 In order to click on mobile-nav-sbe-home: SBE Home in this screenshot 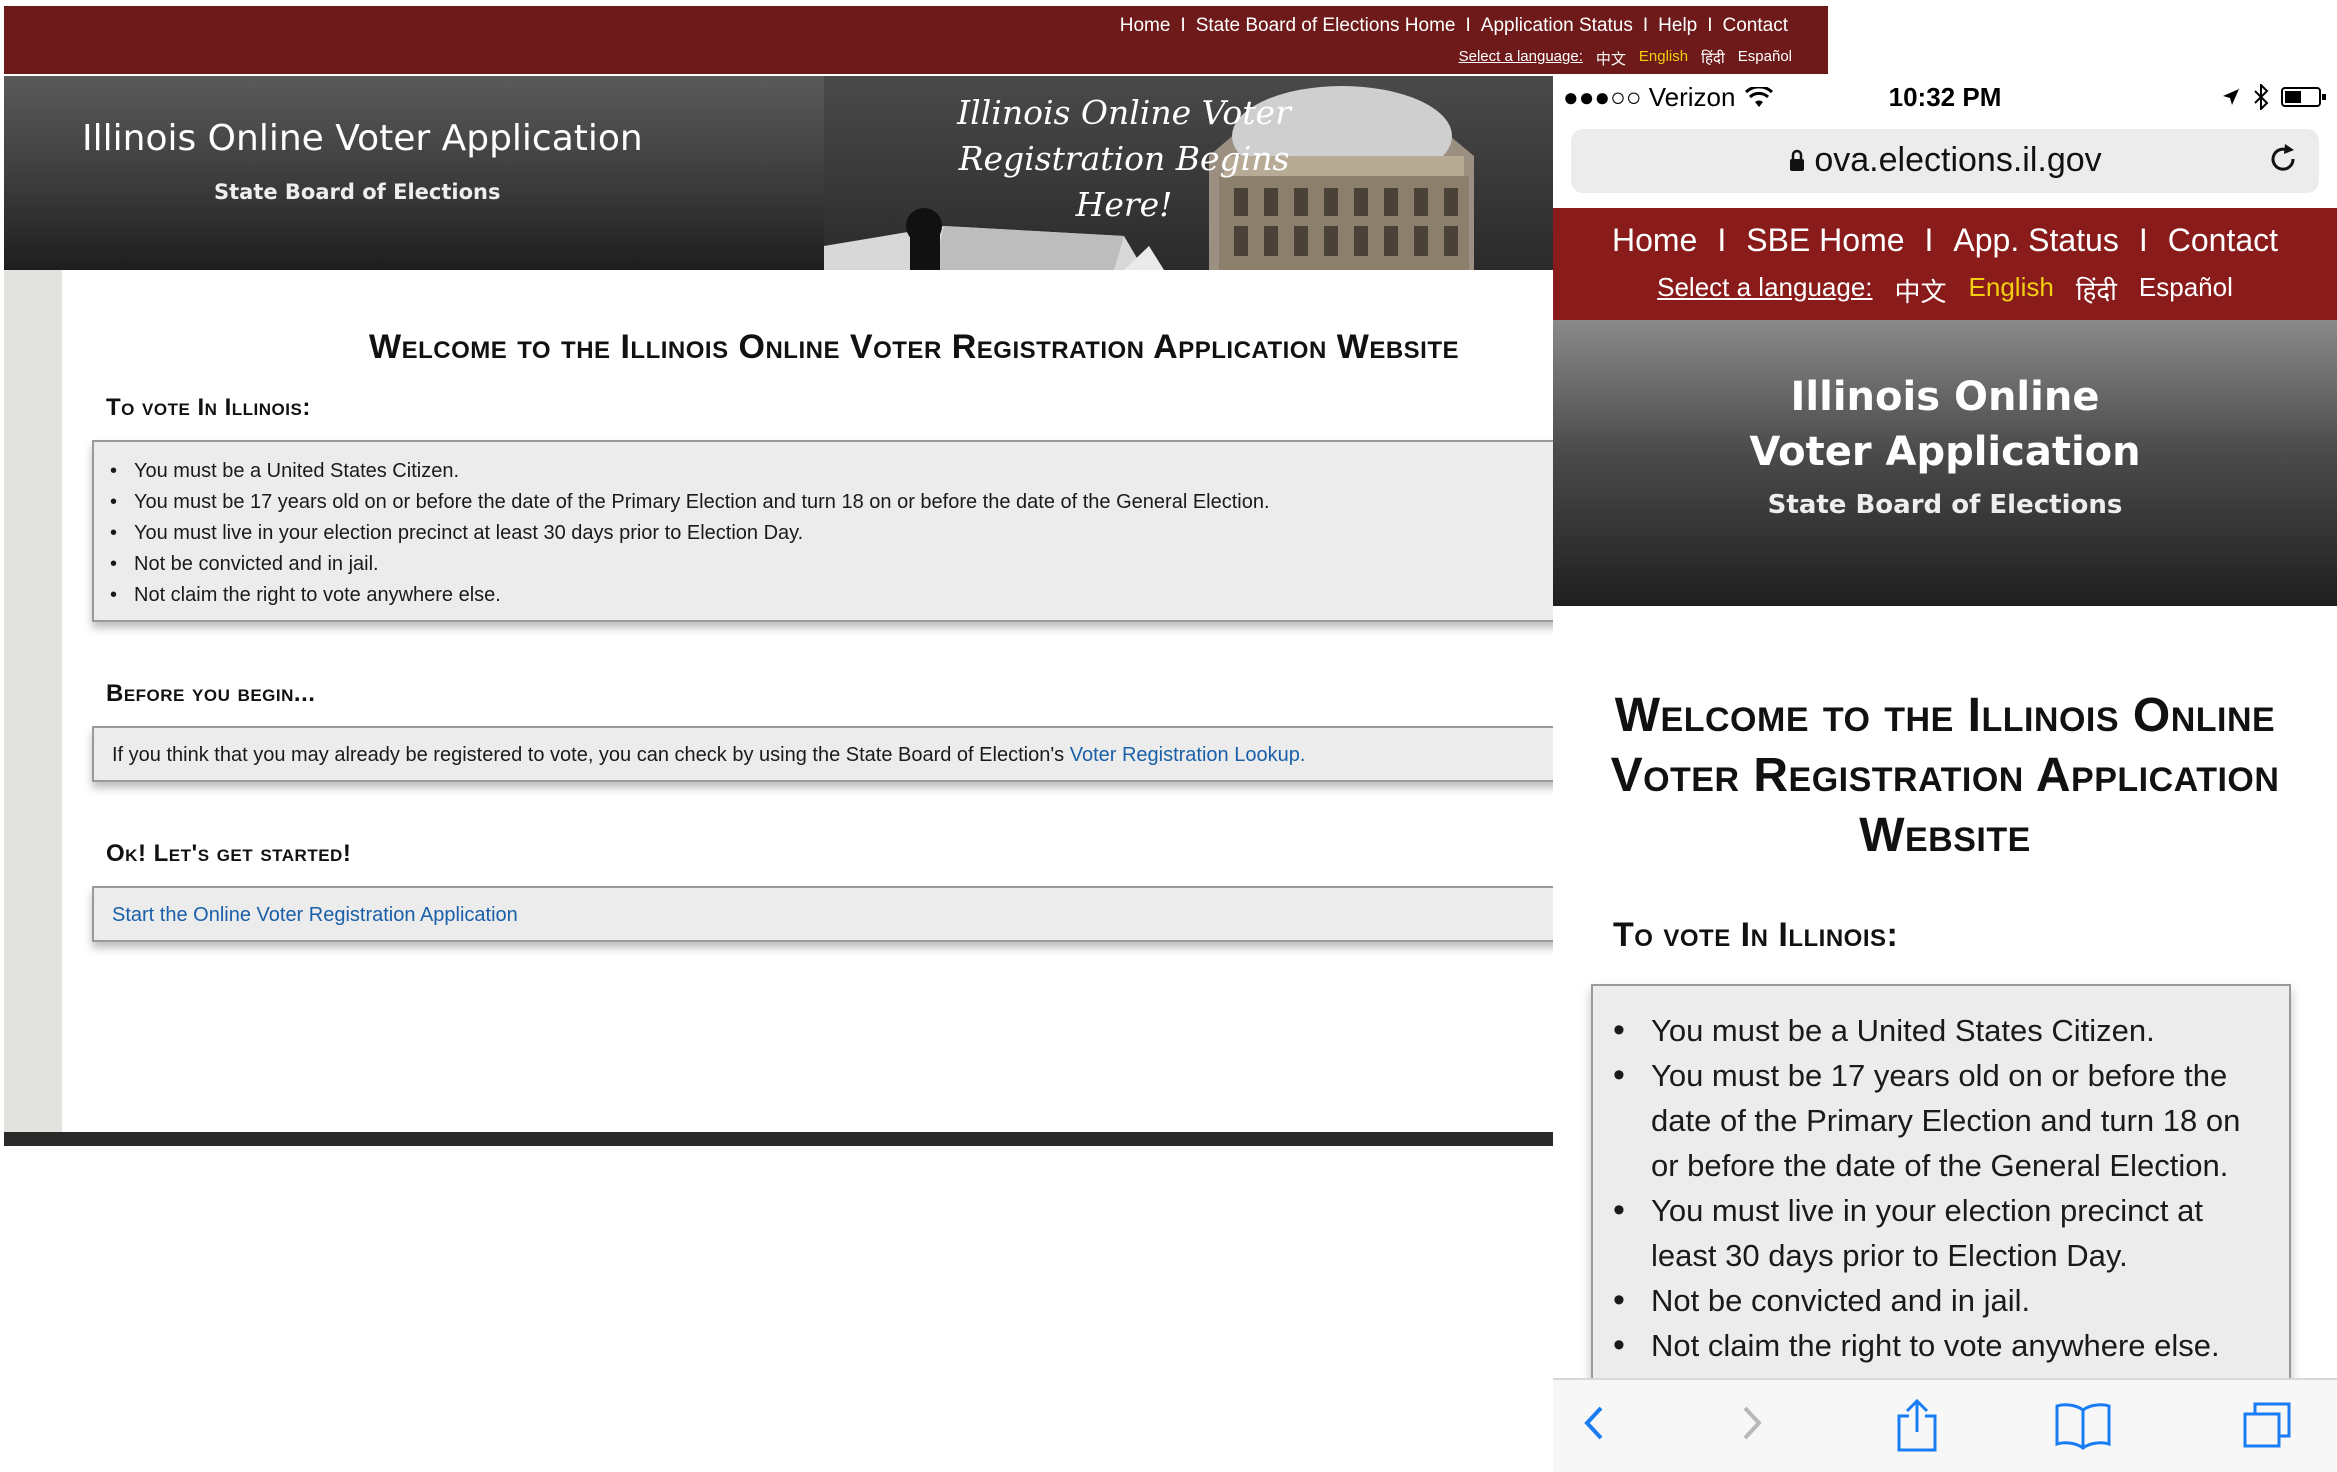, I will do `click(1825, 240)`.